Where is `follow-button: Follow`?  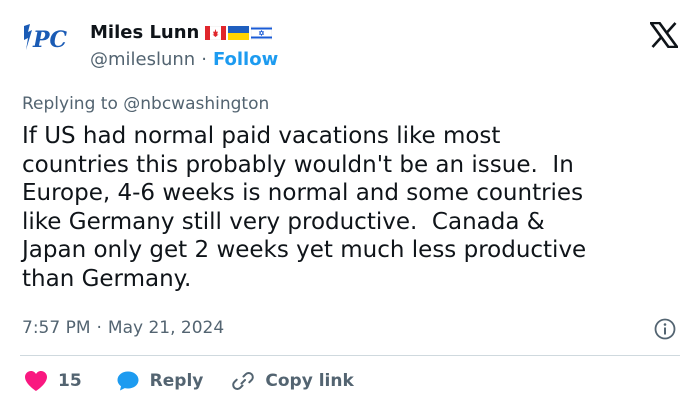 follow-button: Follow is located at coordinates (245, 59).